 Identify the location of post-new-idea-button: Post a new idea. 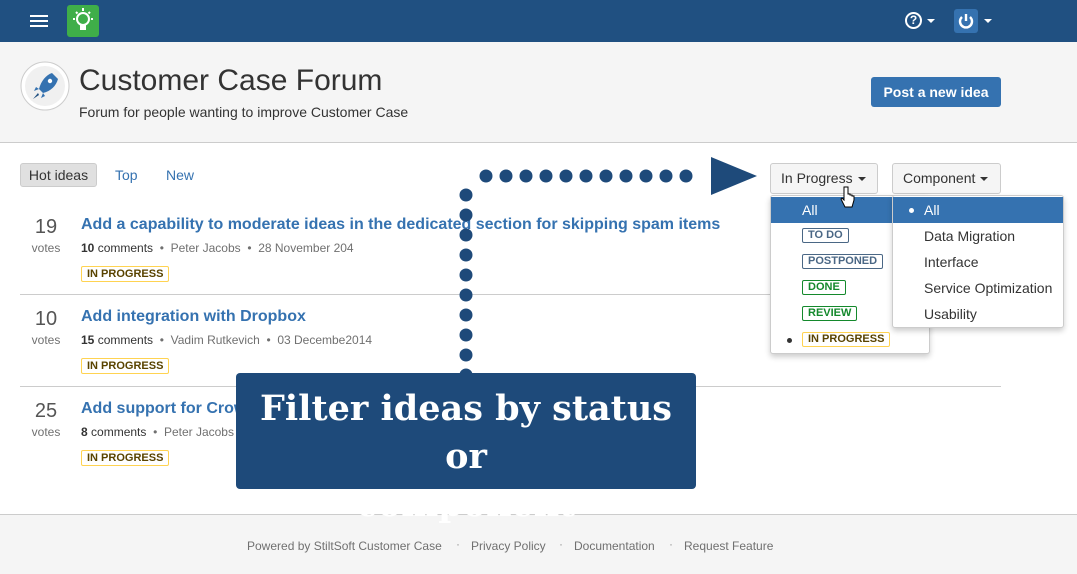
(936, 92).